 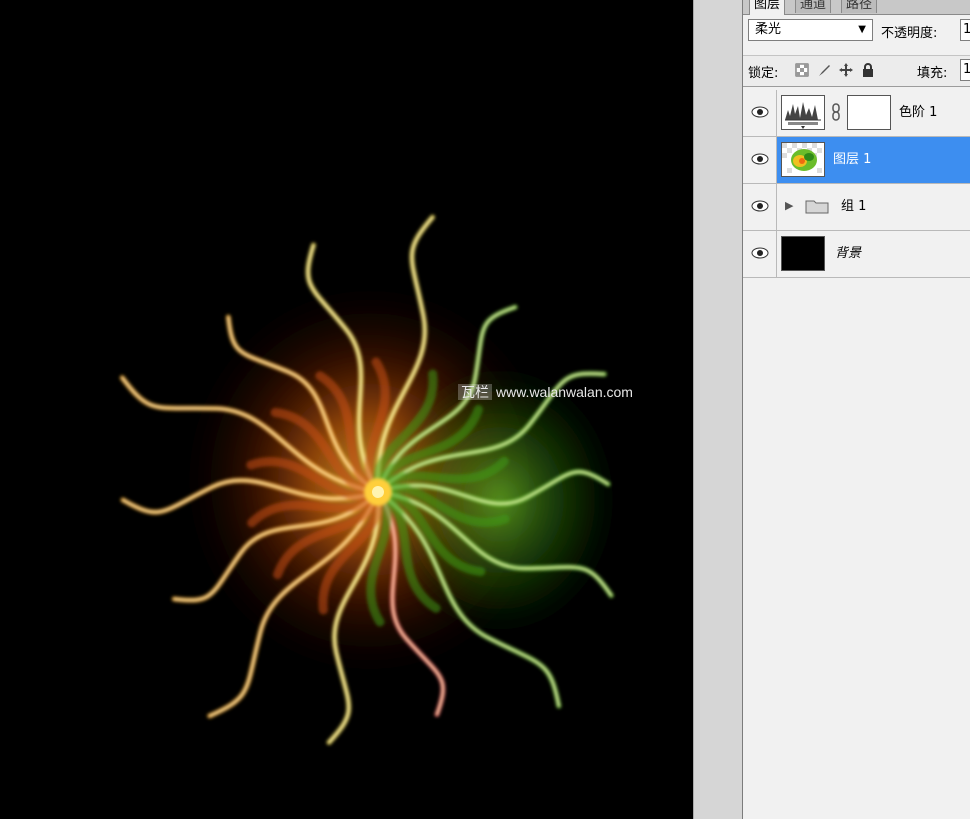 What do you see at coordinates (932, 73) in the screenshot?
I see `fill-label: 填充:` at bounding box center [932, 73].